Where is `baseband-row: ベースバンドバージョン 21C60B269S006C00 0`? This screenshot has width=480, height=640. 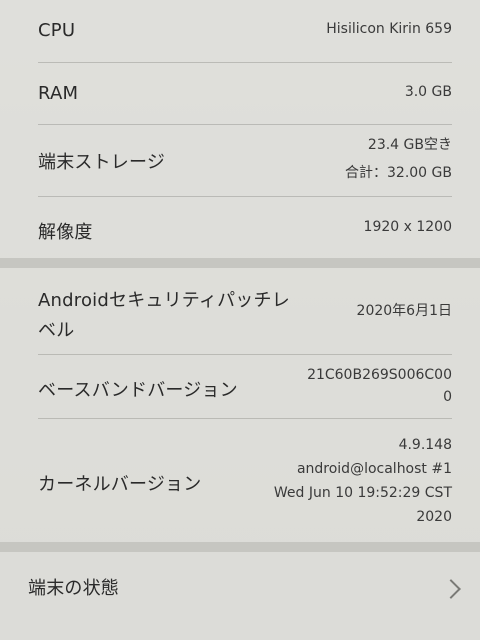
baseband-row: ベースバンドバージョン 21C60B269S006C00 0 is located at coordinates (240, 386).